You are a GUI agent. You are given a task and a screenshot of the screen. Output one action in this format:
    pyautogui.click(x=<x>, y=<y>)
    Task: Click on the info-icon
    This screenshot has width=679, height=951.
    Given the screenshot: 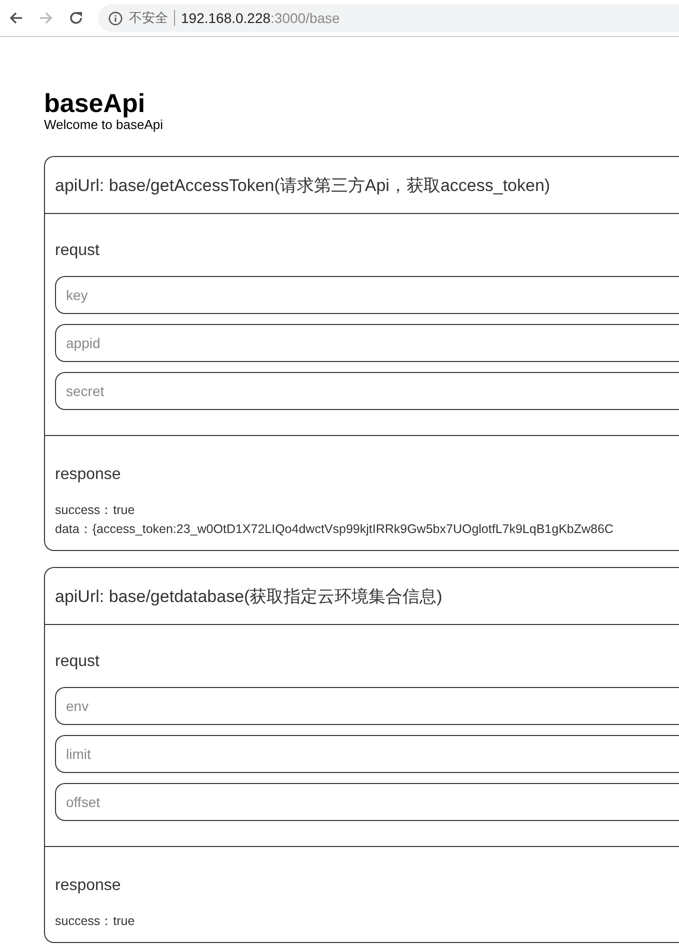 What is the action you would take?
    pyautogui.click(x=115, y=18)
    